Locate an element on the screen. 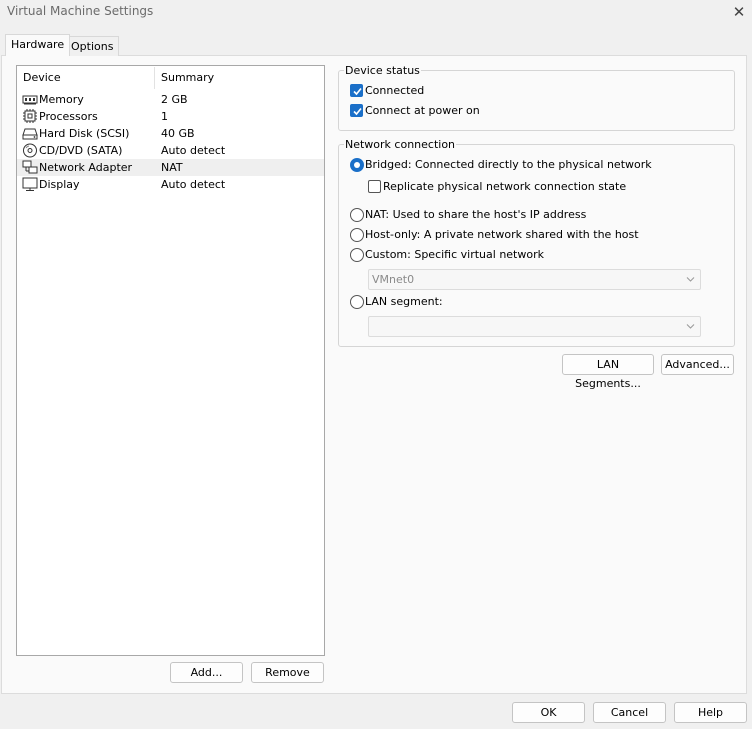 Image resolution: width=752 pixels, height=729 pixels. lan-segment-label: LAN segment: is located at coordinates (404, 301).